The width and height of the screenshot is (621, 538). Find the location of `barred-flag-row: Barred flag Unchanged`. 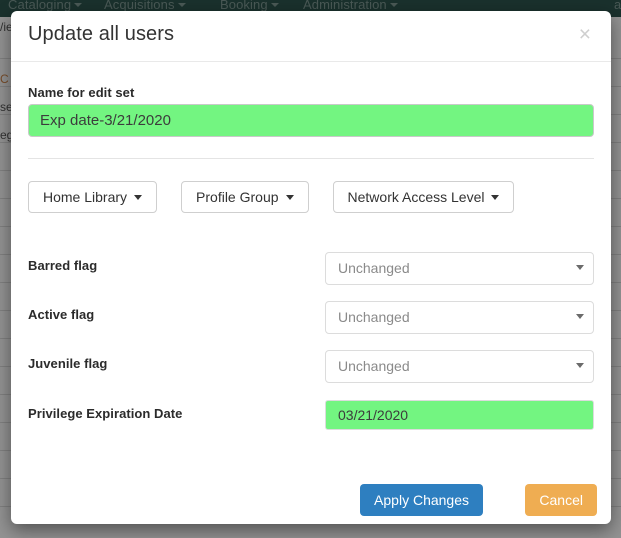

barred-flag-row: Barred flag Unchanged is located at coordinates (311, 268).